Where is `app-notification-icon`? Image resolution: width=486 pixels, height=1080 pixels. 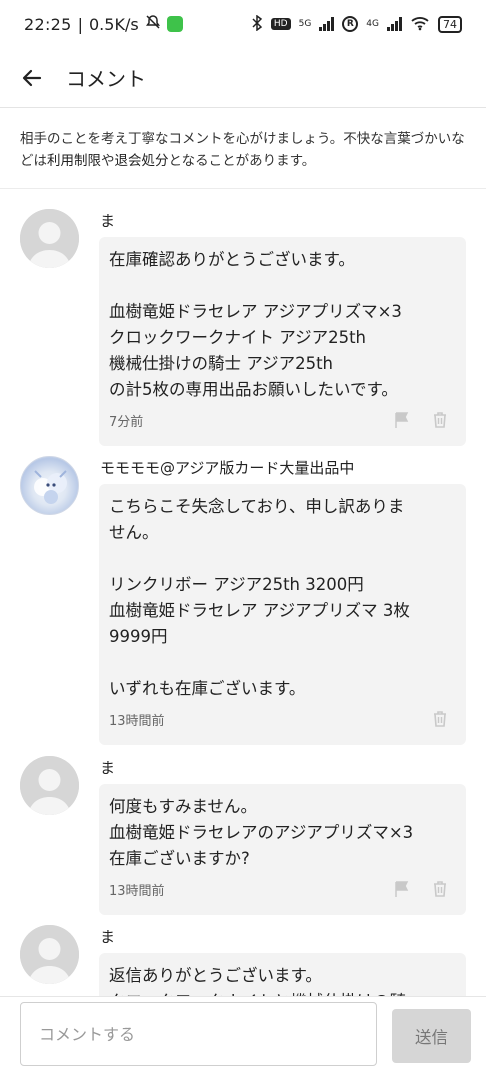 app-notification-icon is located at coordinates (174, 24).